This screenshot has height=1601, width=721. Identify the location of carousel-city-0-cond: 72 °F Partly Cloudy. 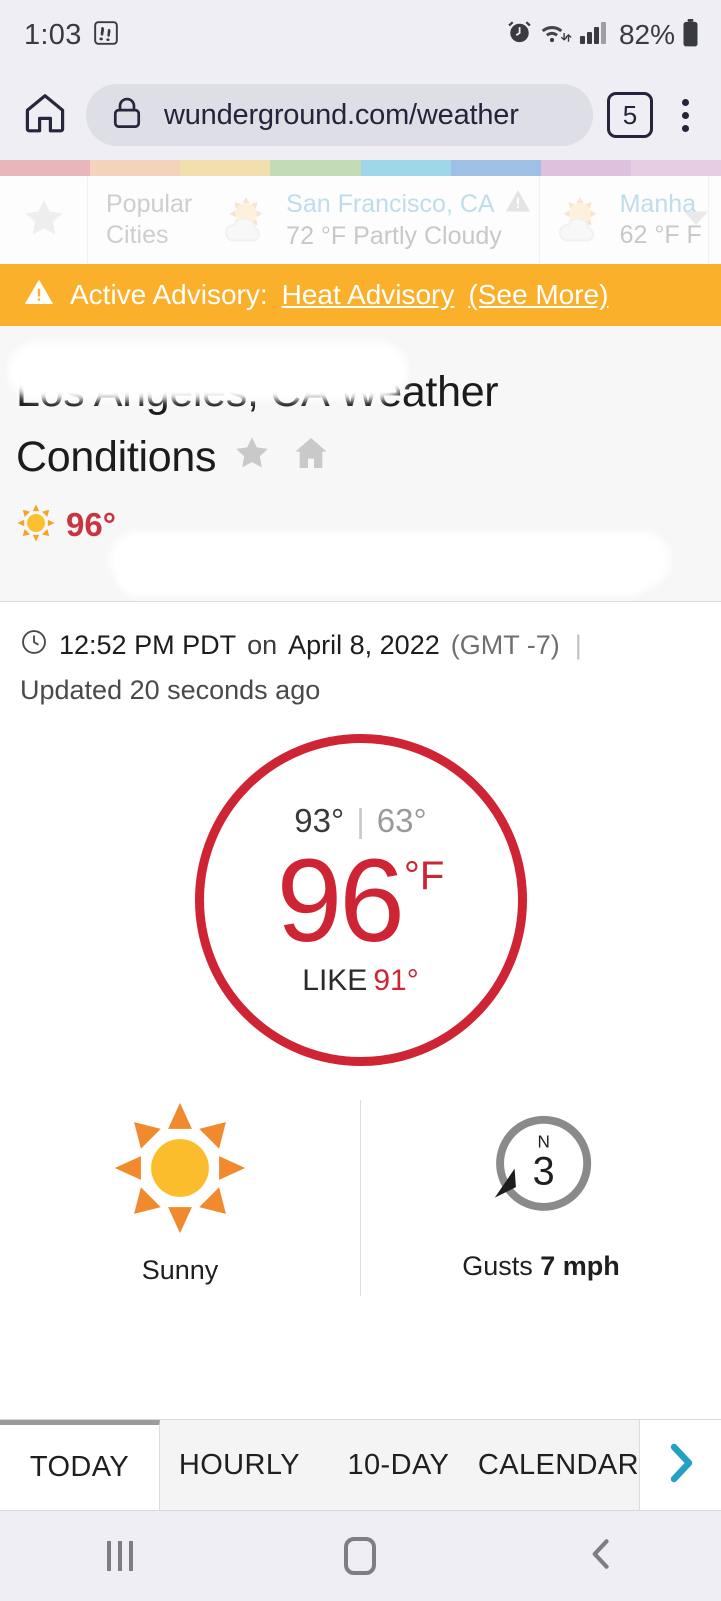
(394, 236).